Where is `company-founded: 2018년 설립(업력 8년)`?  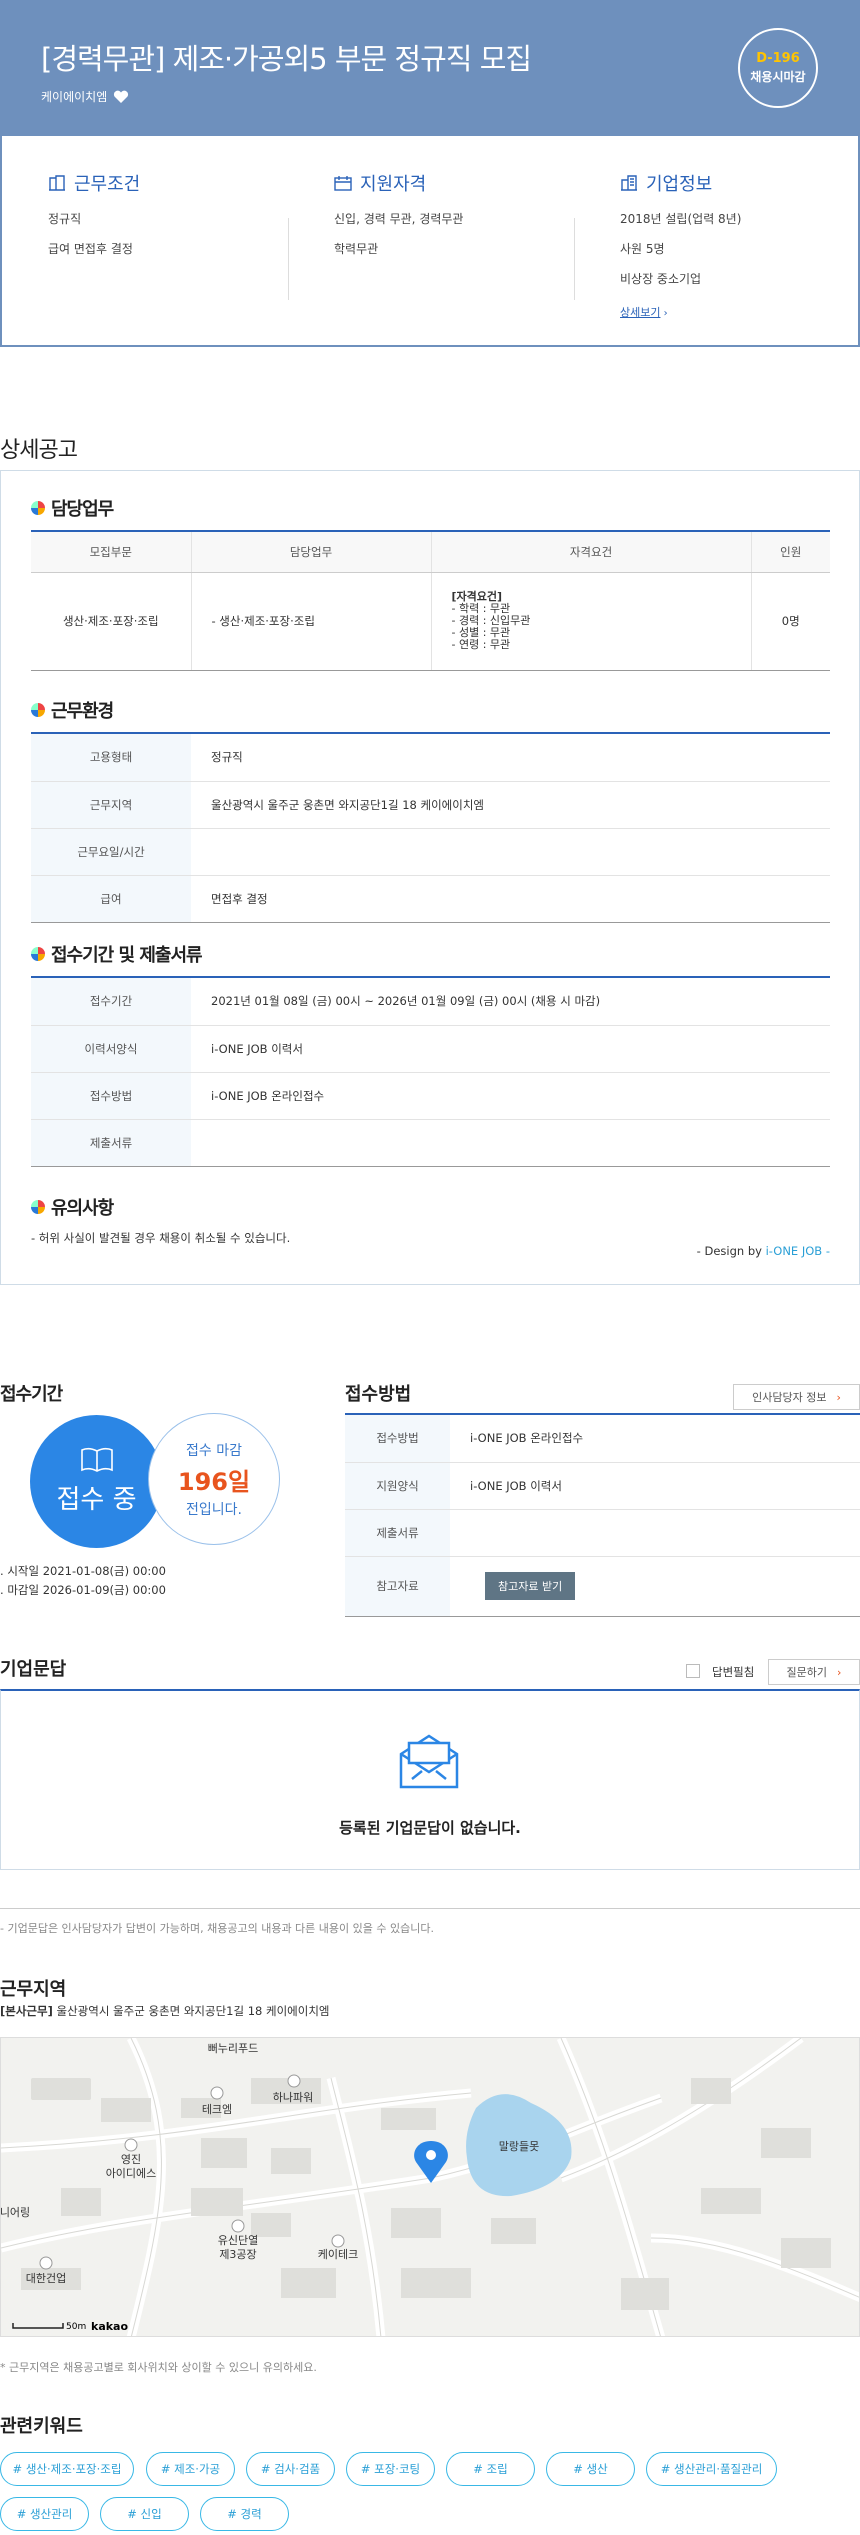 company-founded: 2018년 설립(업력 8년) is located at coordinates (681, 219).